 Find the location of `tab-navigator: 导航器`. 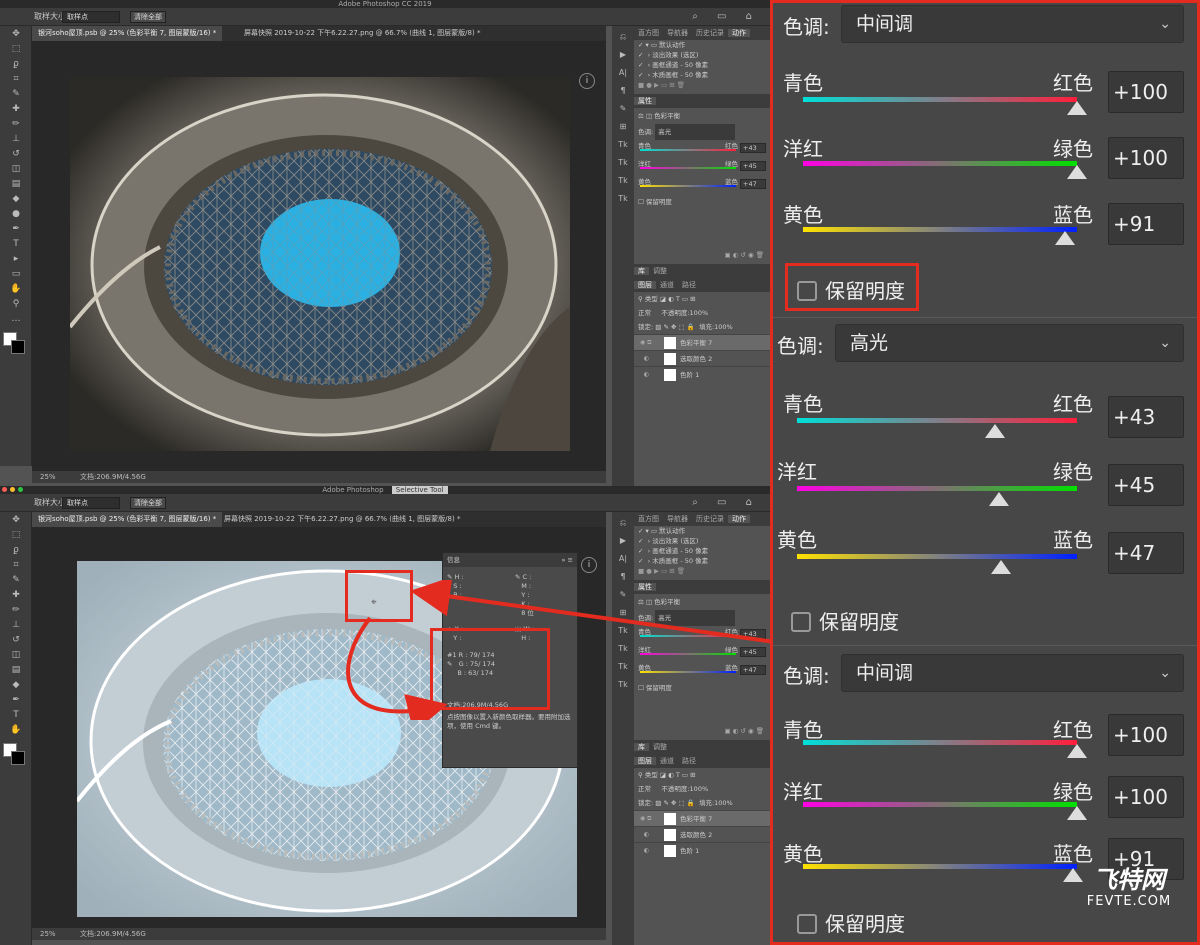

tab-navigator: 导航器 is located at coordinates (677, 33).